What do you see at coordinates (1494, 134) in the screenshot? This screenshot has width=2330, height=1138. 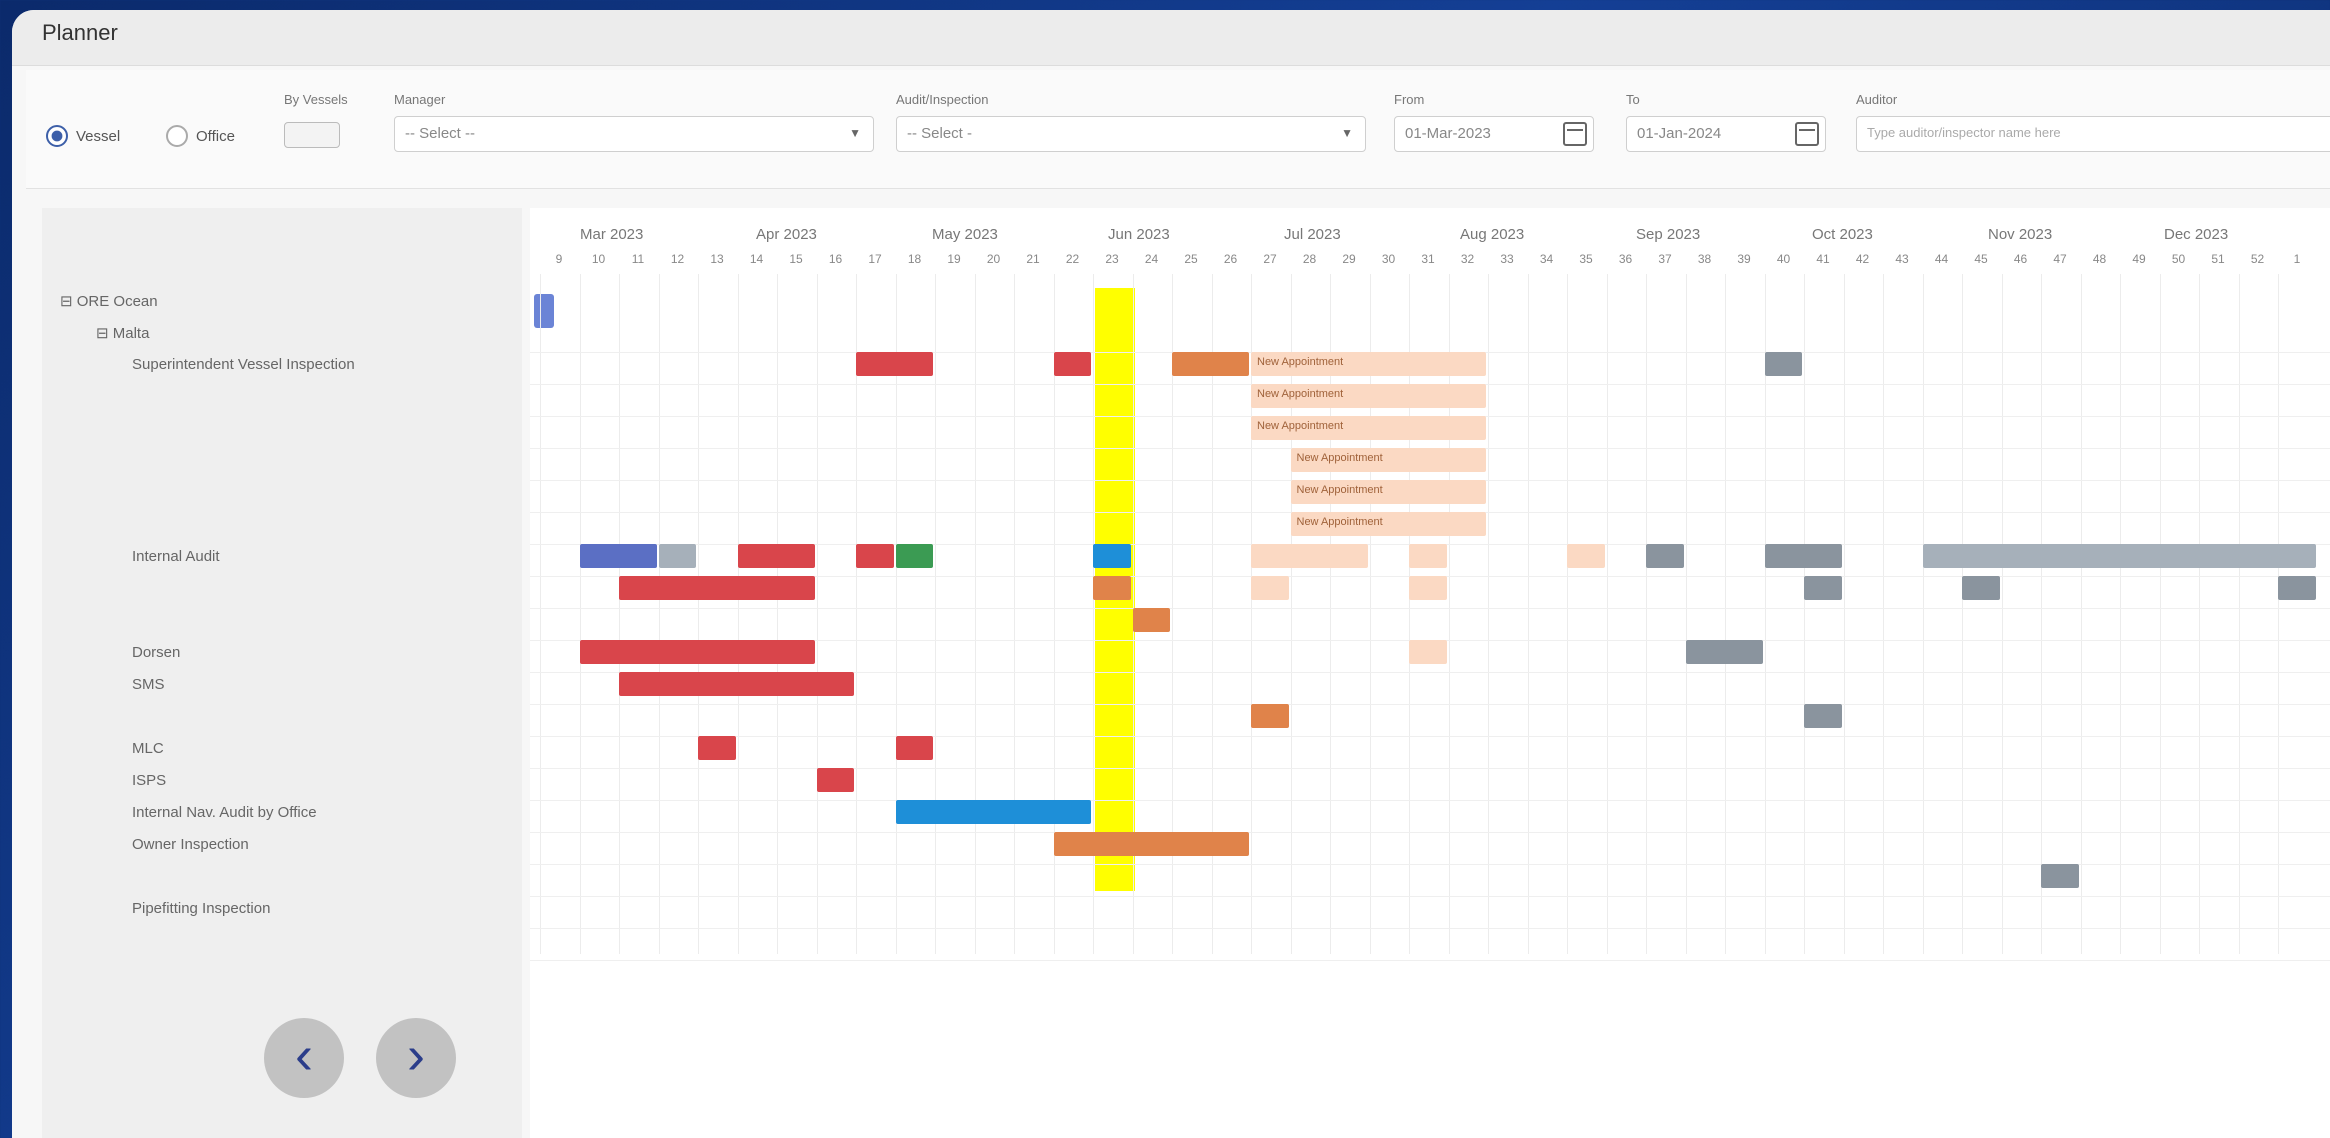 I see `from-date-field: 01-Mar-2023` at bounding box center [1494, 134].